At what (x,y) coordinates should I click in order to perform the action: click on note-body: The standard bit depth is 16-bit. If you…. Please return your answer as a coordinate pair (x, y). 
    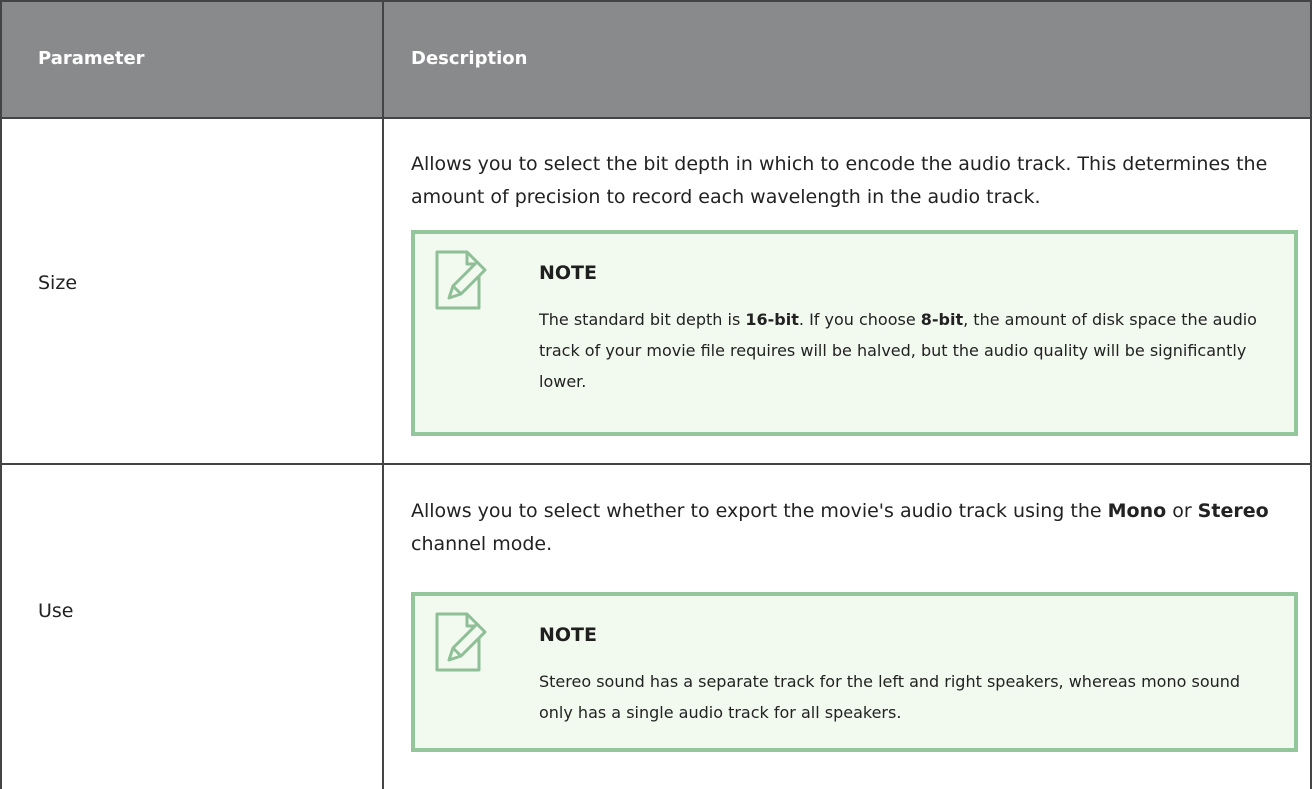
    Looking at the image, I should click on (898, 350).